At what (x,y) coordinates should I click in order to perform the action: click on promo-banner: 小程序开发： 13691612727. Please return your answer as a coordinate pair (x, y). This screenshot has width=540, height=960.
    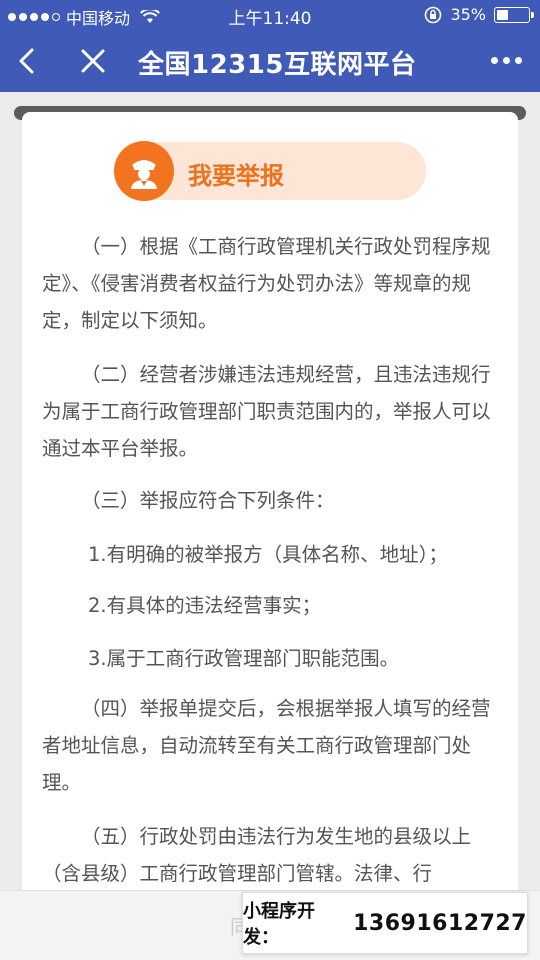
    Looking at the image, I should click on (385, 923).